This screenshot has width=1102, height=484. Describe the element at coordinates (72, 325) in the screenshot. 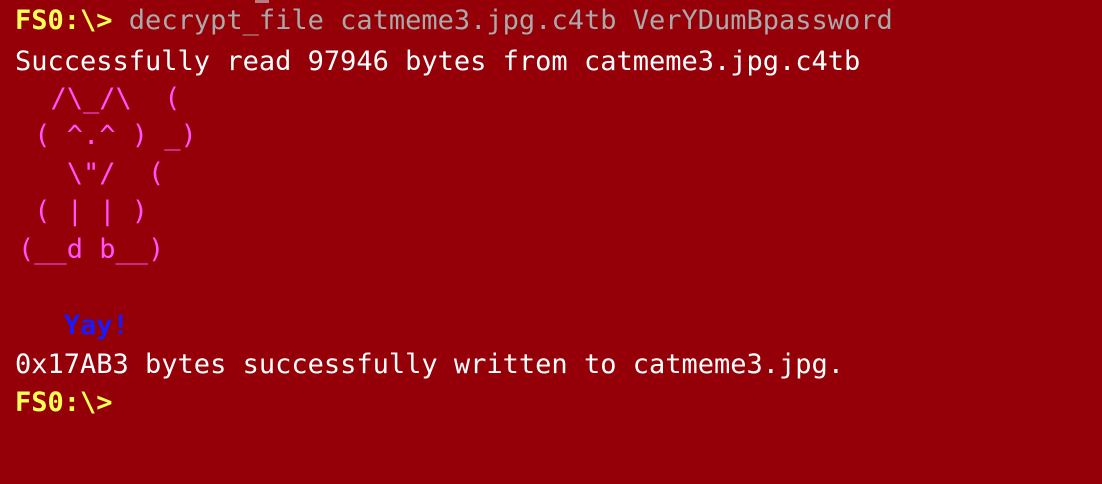

I see `yay-message: Yay!` at that location.